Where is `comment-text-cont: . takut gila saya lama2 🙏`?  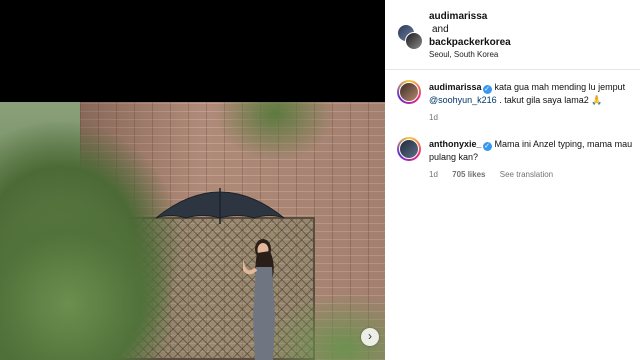
comment-text-cont: . takut gila saya lama2 🙏 is located at coordinates (549, 100).